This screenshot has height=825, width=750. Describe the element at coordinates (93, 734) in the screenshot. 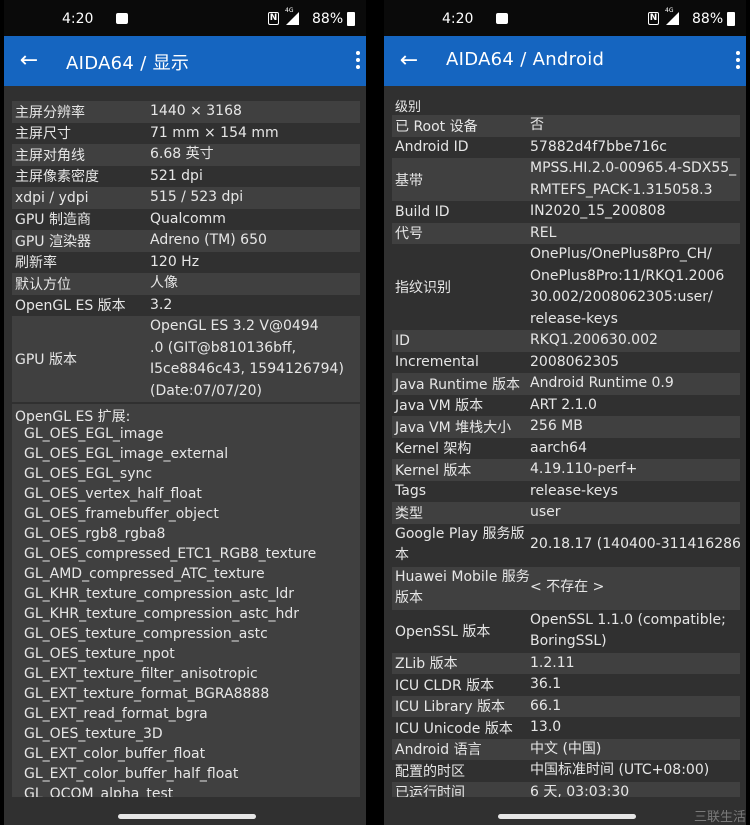

I see `extension-item: GL_OES_texture_3D` at that location.